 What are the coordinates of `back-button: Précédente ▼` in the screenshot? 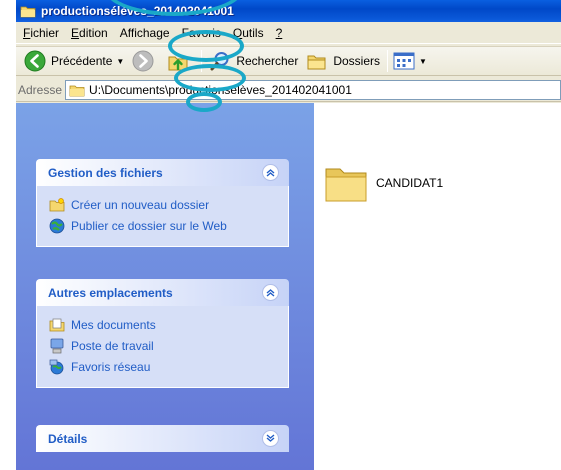 It's located at (74, 61).